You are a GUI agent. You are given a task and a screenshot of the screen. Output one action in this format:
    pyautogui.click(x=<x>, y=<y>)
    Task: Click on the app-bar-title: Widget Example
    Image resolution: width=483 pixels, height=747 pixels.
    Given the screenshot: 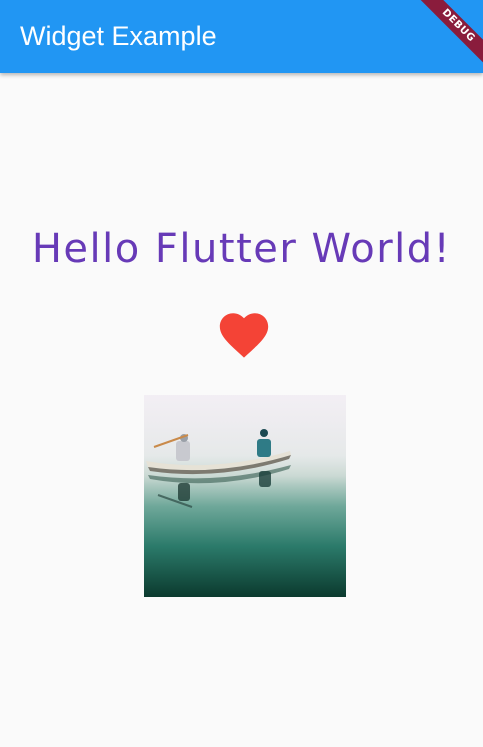 What is the action you would take?
    pyautogui.click(x=118, y=36)
    